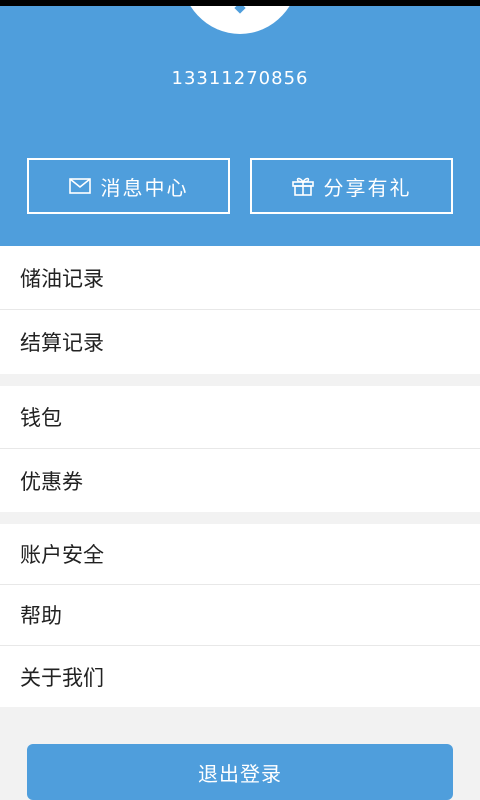 Image resolution: width=480 pixels, height=800 pixels. I want to click on logout-button: 退出登录, so click(240, 772).